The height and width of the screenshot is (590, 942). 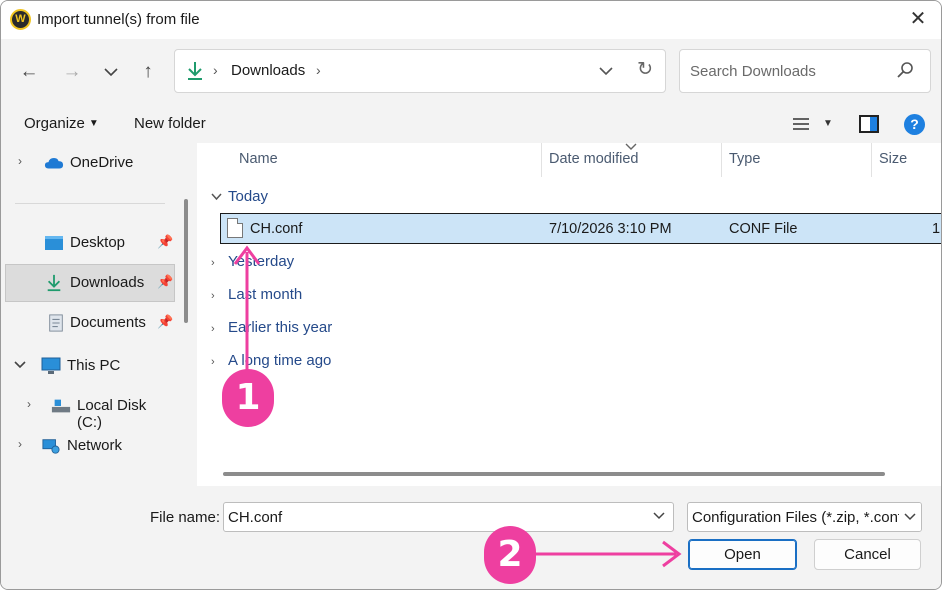 I want to click on arrow-right-icon: →, so click(x=72, y=71).